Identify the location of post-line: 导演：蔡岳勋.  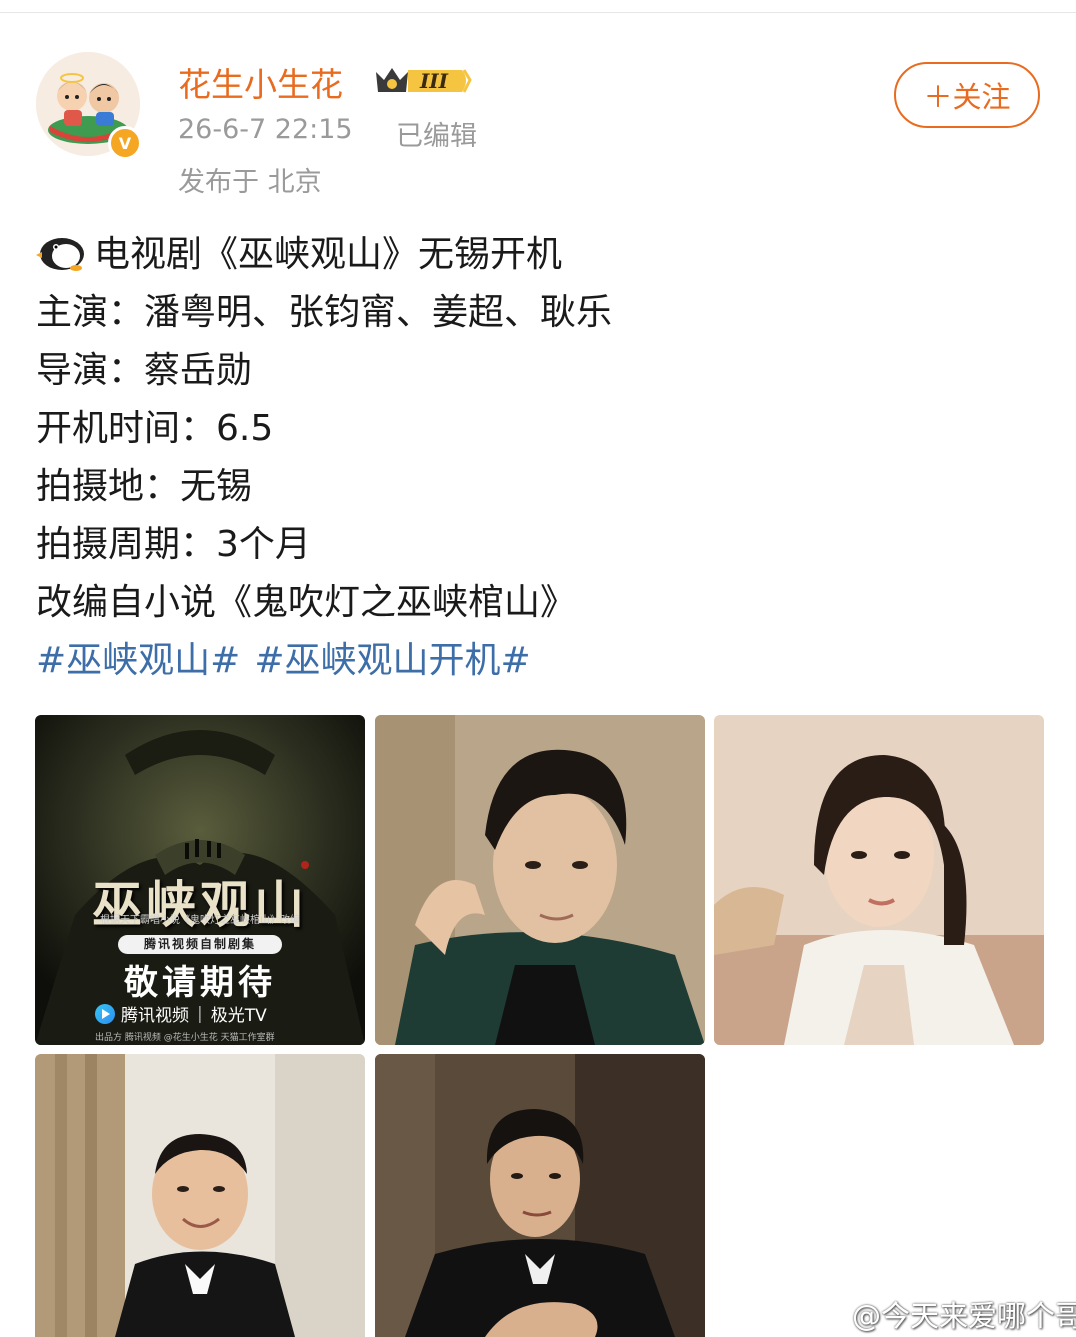
(144, 370).